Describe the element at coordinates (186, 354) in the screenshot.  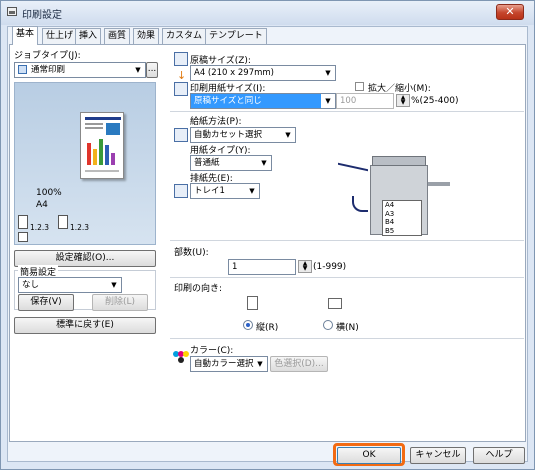
I see `yellow-dot` at that location.